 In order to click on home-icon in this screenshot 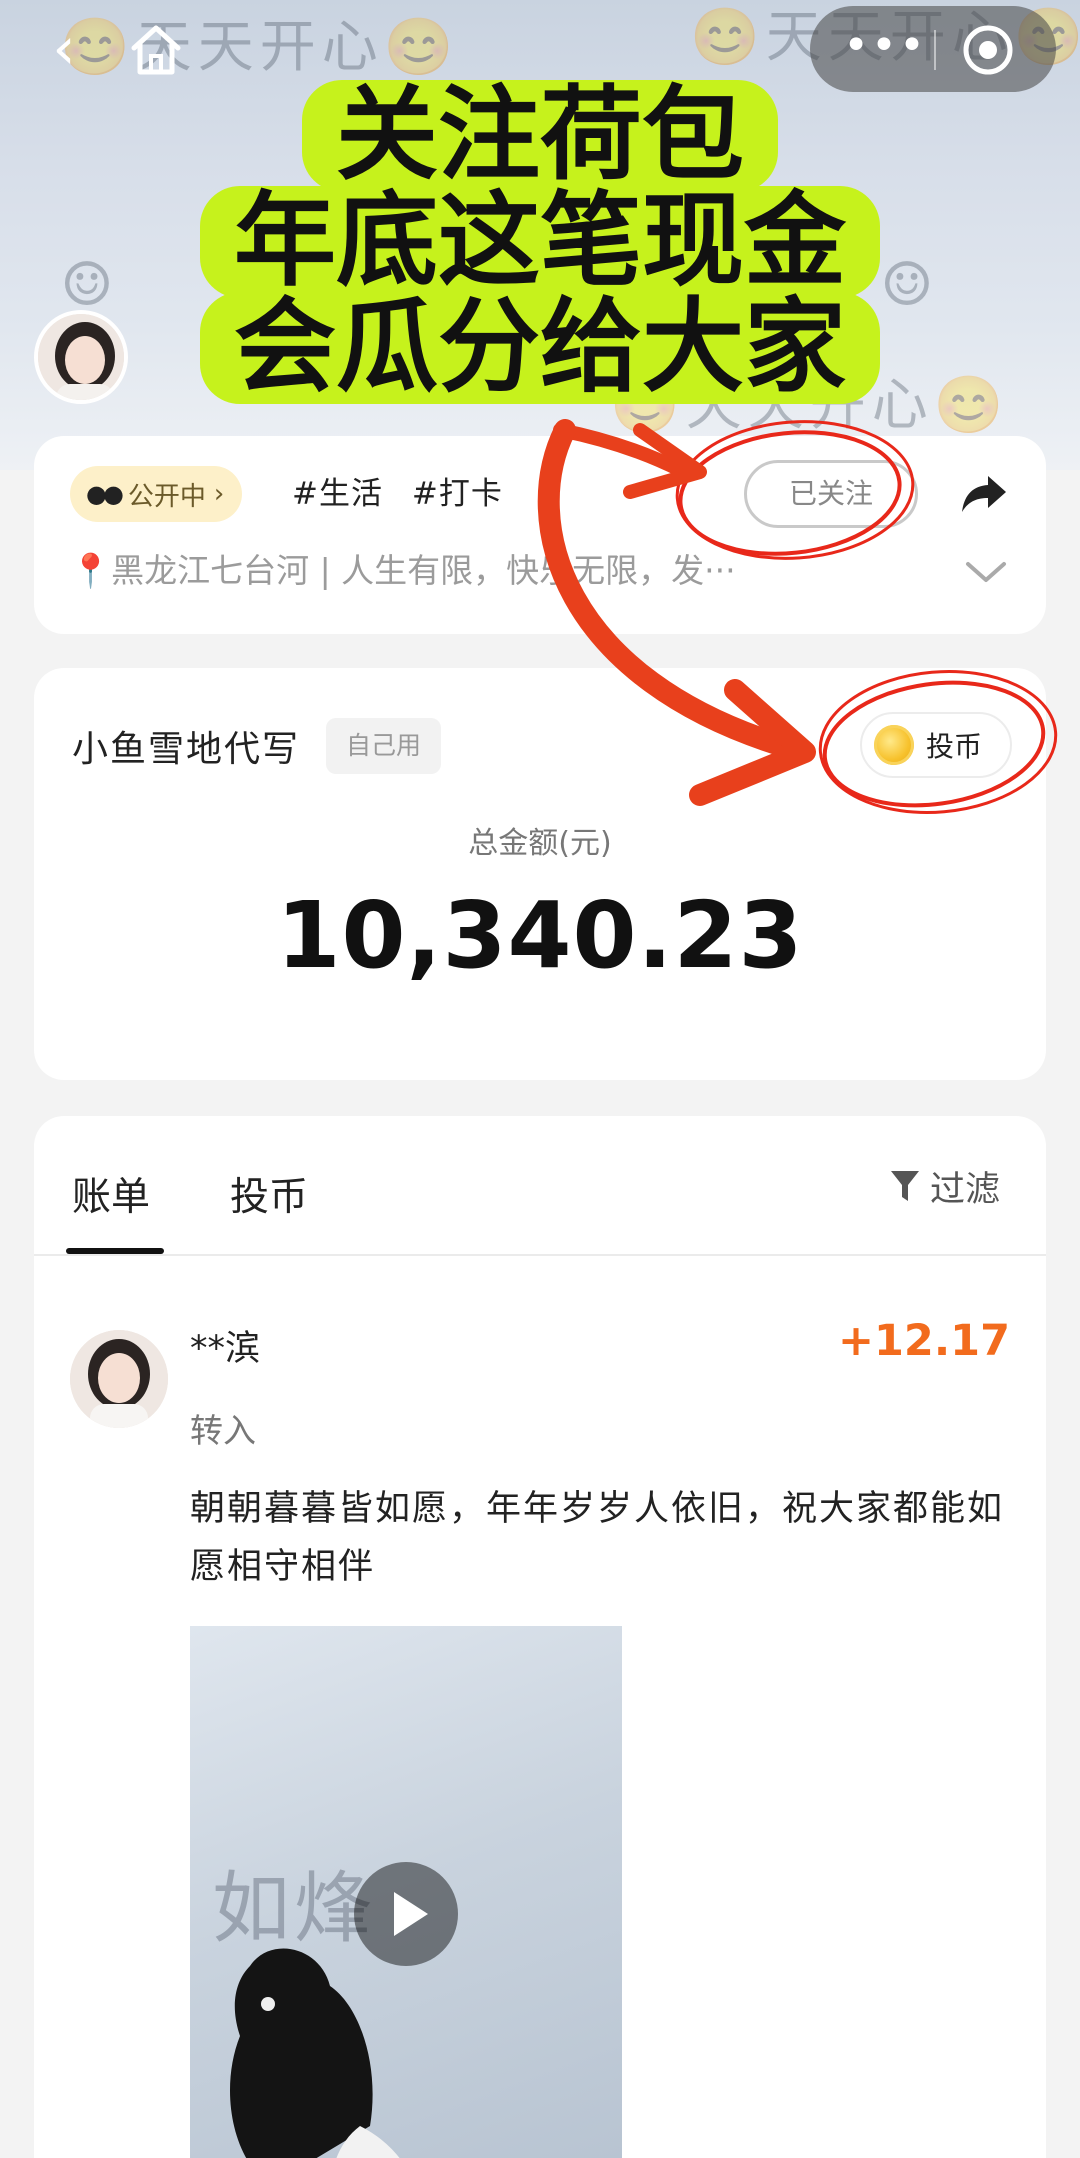, I will do `click(156, 50)`.